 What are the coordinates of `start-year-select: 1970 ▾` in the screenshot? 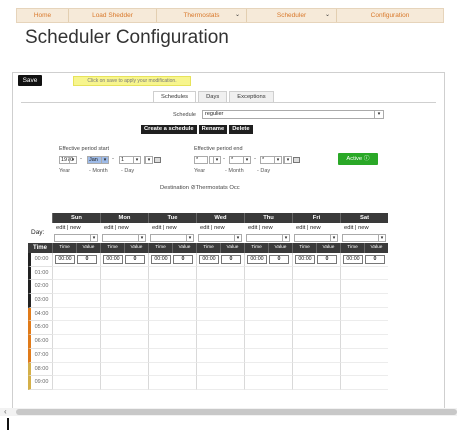 It's located at (68, 160).